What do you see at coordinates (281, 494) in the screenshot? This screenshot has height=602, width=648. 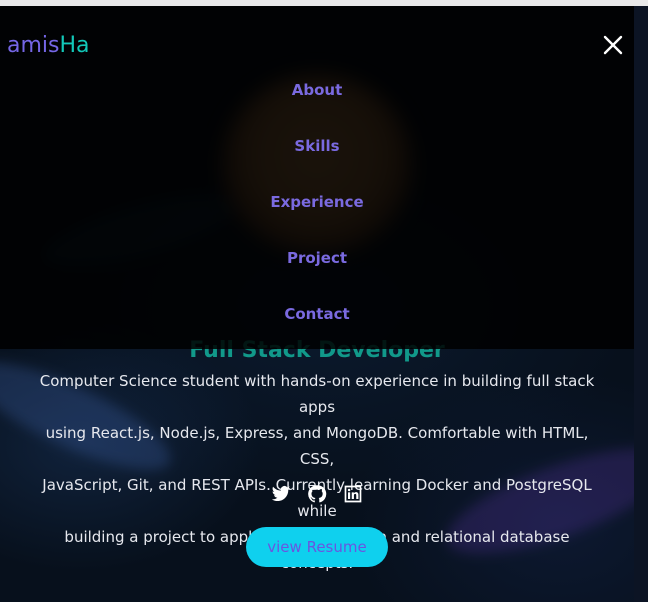 I see `twitter-icon` at bounding box center [281, 494].